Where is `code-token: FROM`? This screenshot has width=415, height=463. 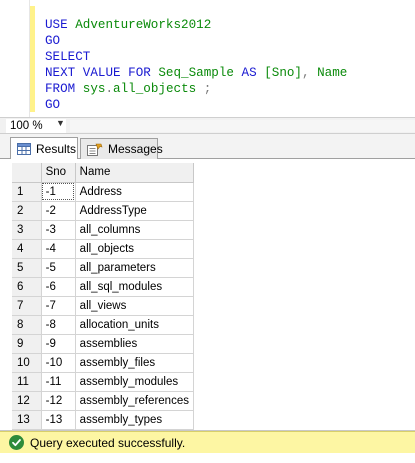 code-token: FROM is located at coordinates (64, 89).